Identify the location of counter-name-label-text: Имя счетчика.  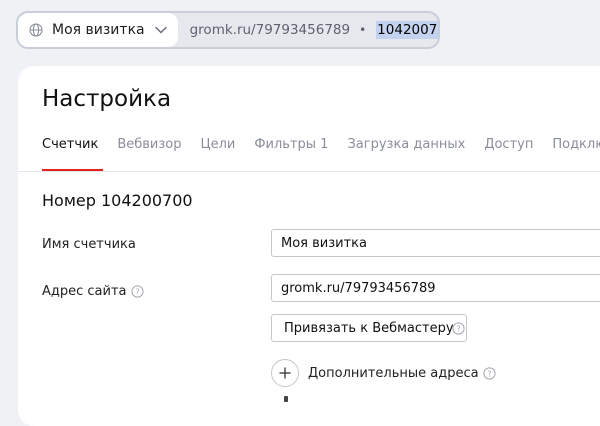
(89, 244).